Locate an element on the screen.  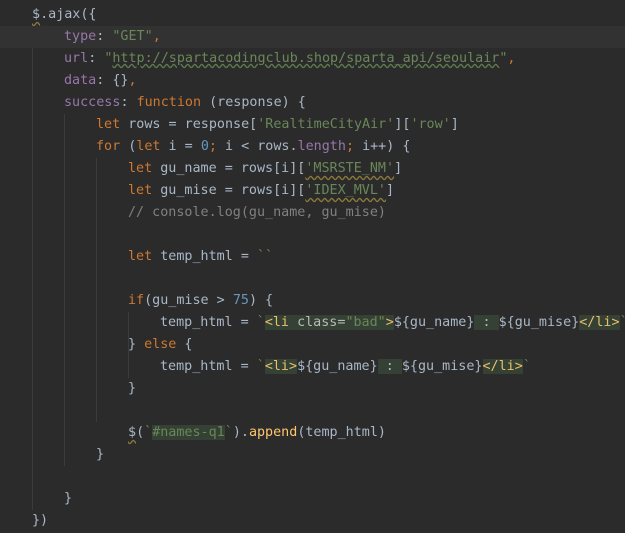
code-line: // console.log(gu_name, gu_mise) is located at coordinates (312, 213).